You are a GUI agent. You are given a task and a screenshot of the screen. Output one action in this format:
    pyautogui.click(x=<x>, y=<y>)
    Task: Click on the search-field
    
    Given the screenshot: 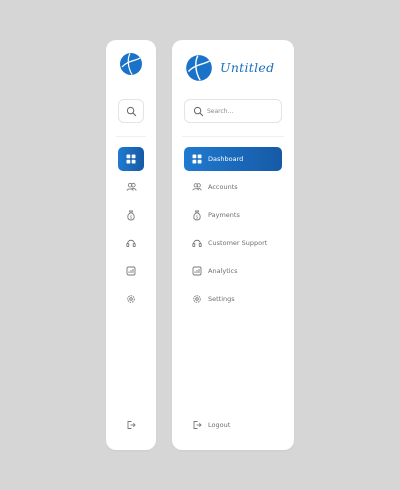 What is the action you would take?
    pyautogui.click(x=233, y=111)
    